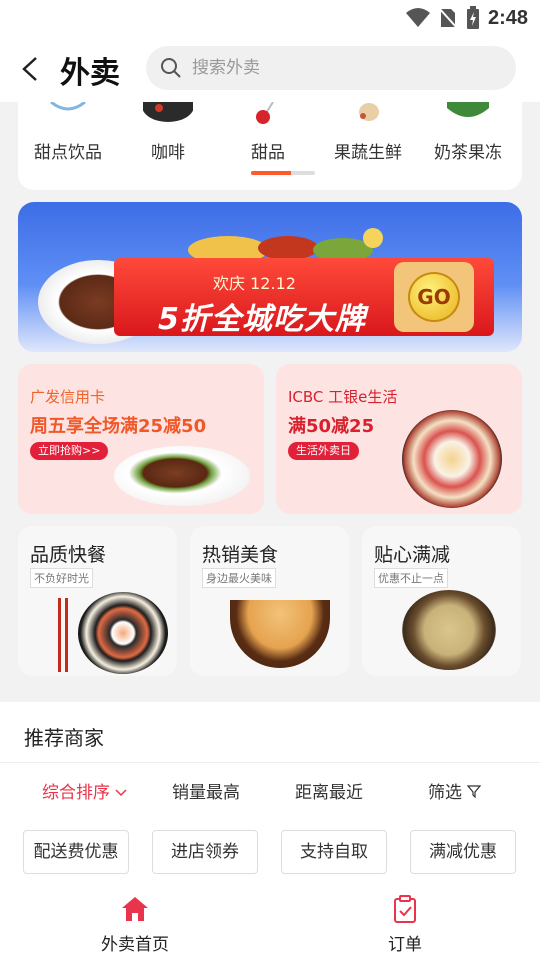  I want to click on coffee-thumbnail, so click(168, 107).